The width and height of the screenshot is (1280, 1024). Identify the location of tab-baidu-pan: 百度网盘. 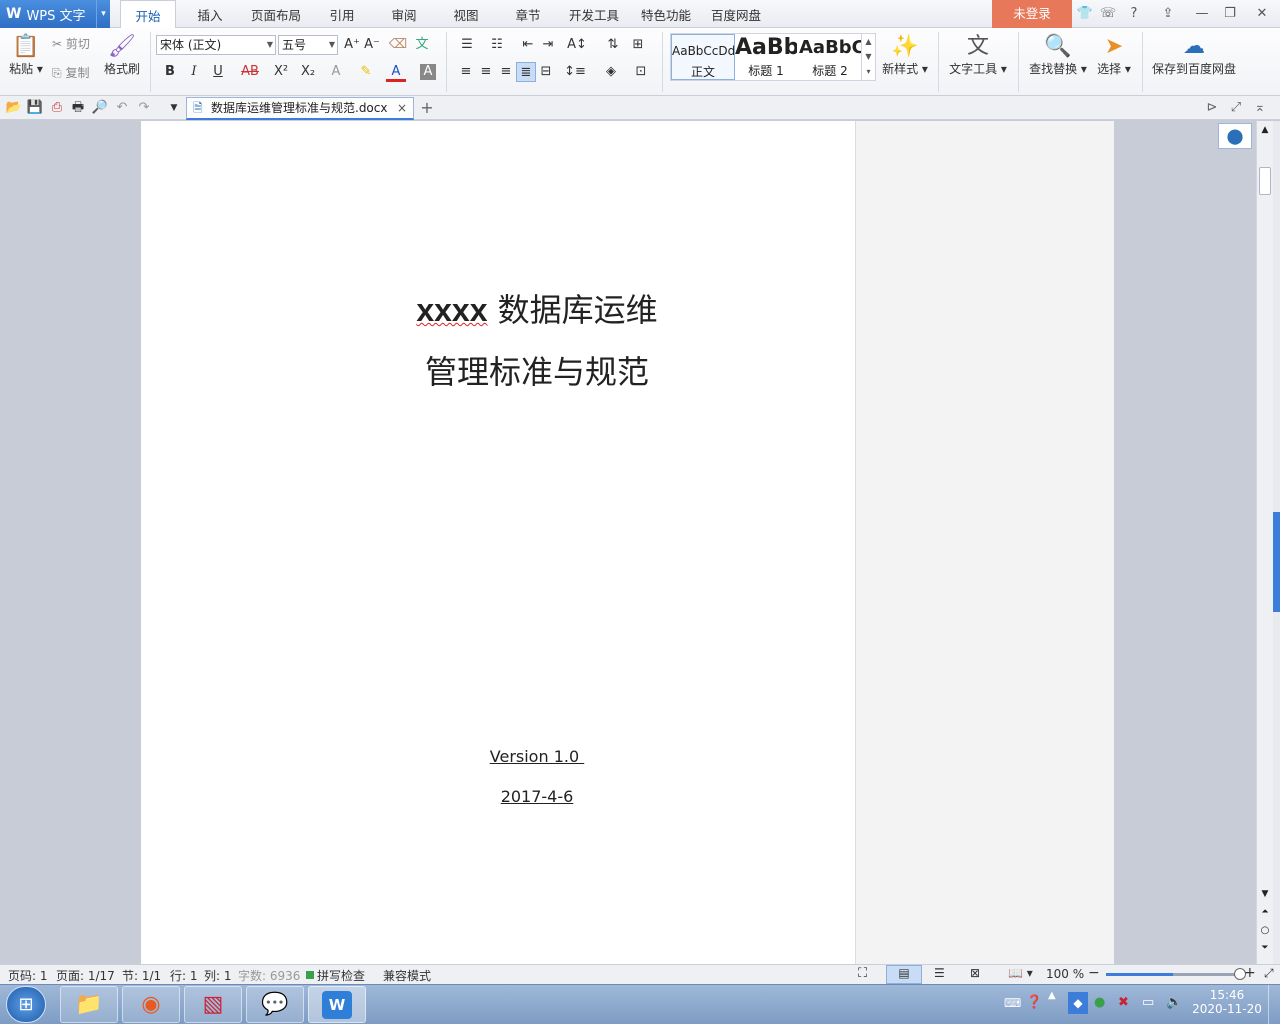
(736, 14).